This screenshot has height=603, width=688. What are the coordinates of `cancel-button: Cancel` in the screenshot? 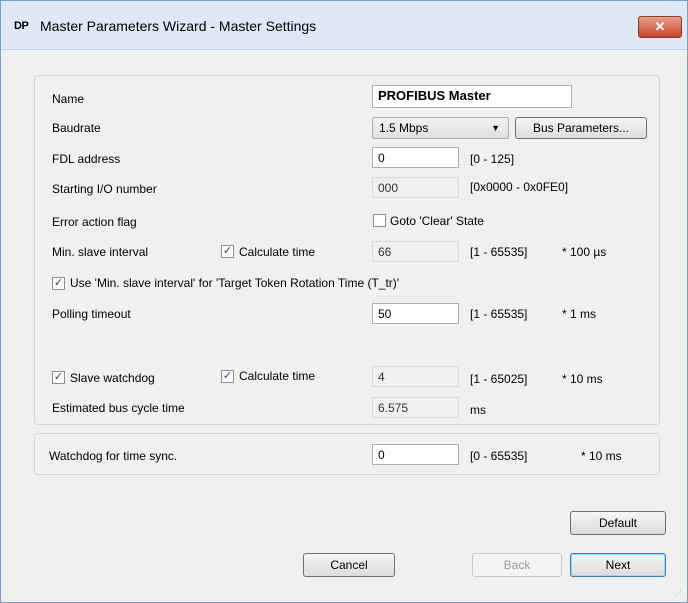 It's located at (349, 565).